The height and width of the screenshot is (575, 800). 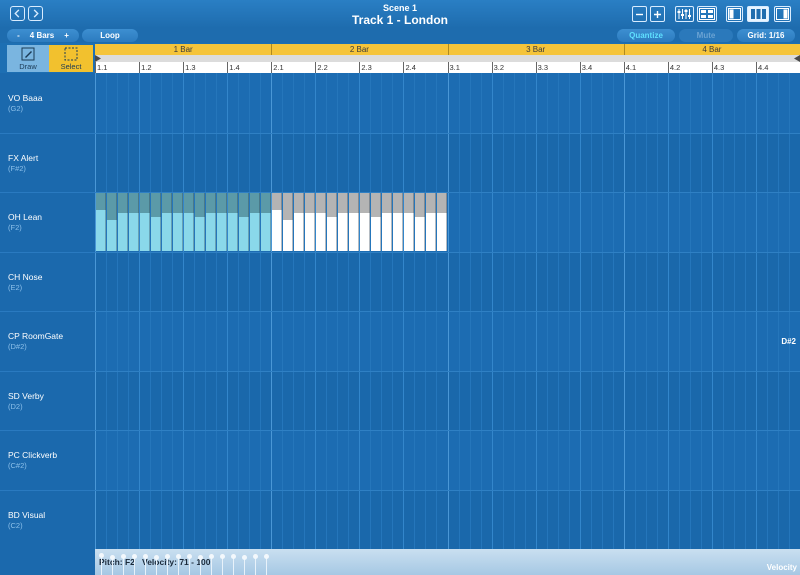 I want to click on layout-split-button, so click(x=758, y=14).